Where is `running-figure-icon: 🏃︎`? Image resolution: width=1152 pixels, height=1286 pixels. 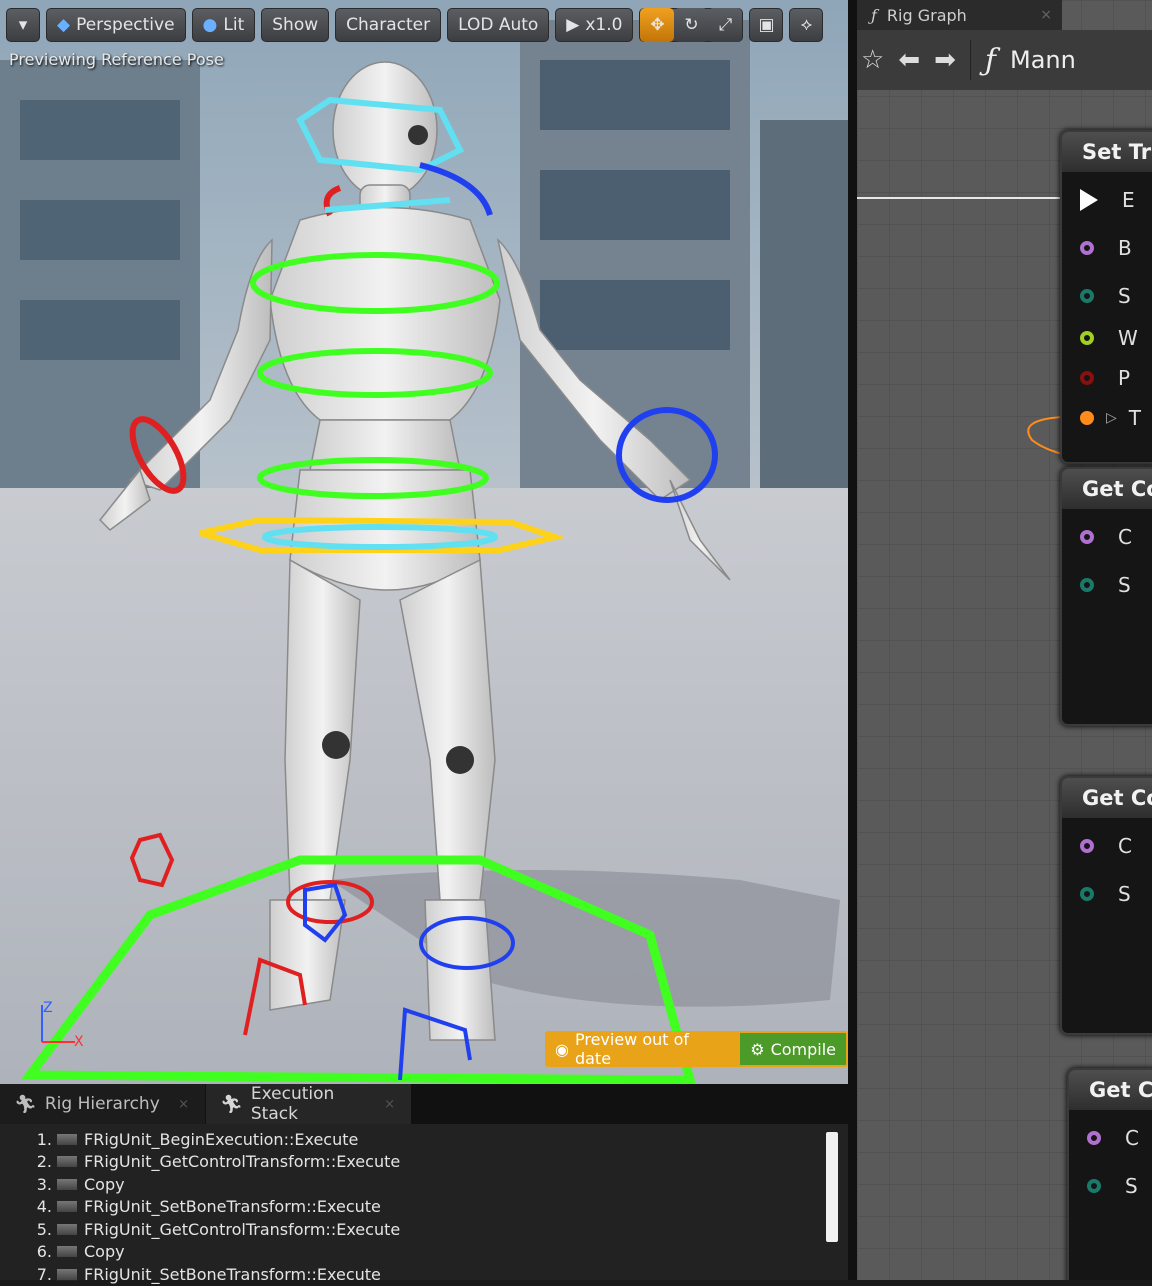
running-figure-icon: 🏃︎ is located at coordinates (231, 1104).